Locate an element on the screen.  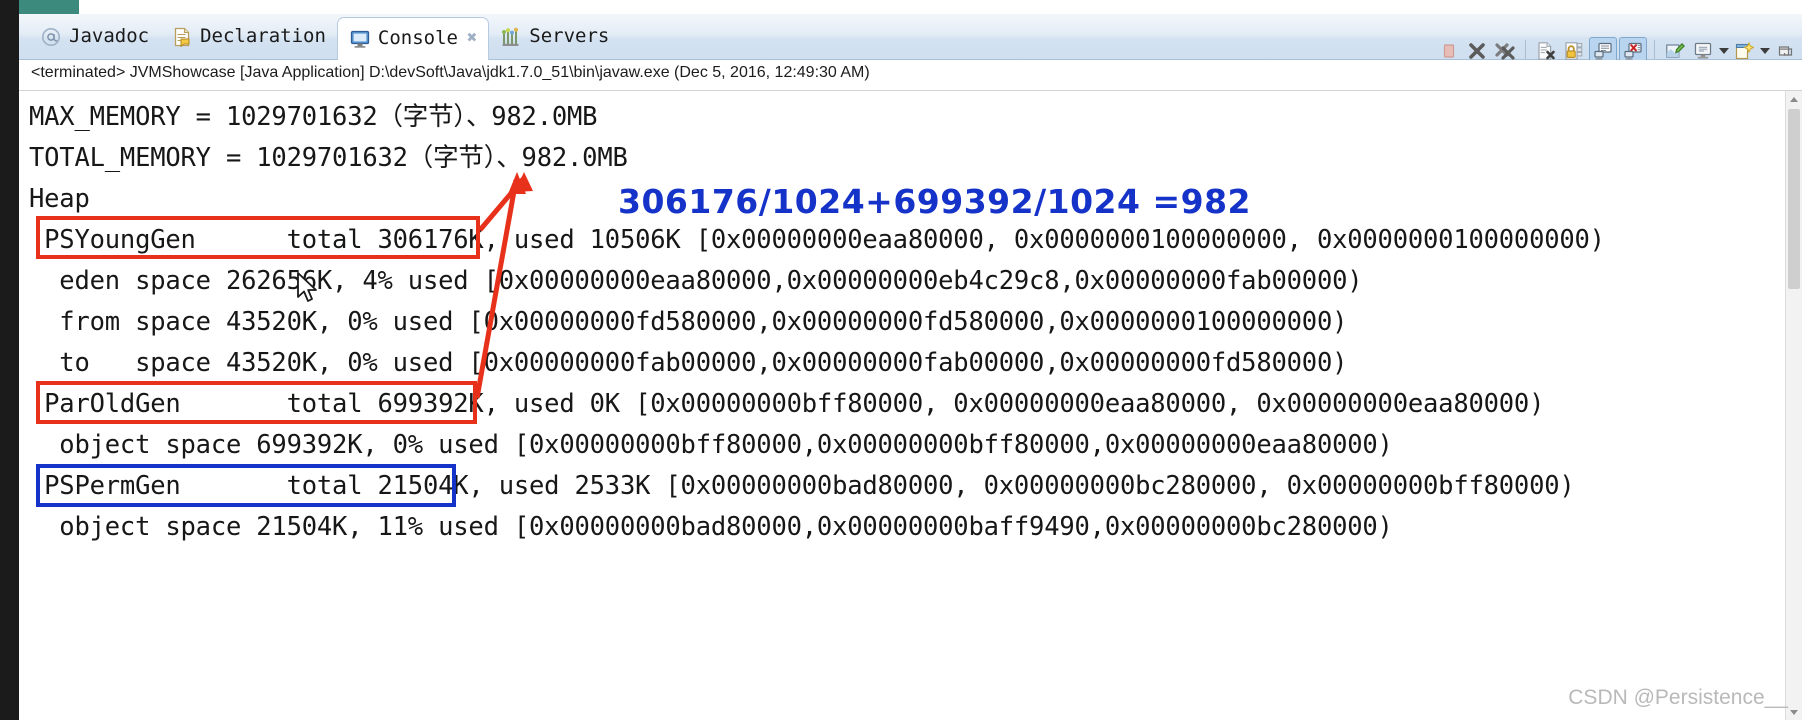
tab-javadoc: Javadoc is located at coordinates (94, 36).